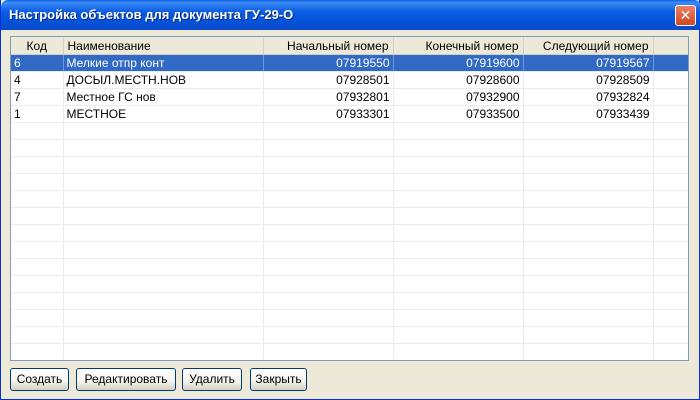  Describe the element at coordinates (37, 114) in the screenshot. I see `cell-code: 1` at that location.